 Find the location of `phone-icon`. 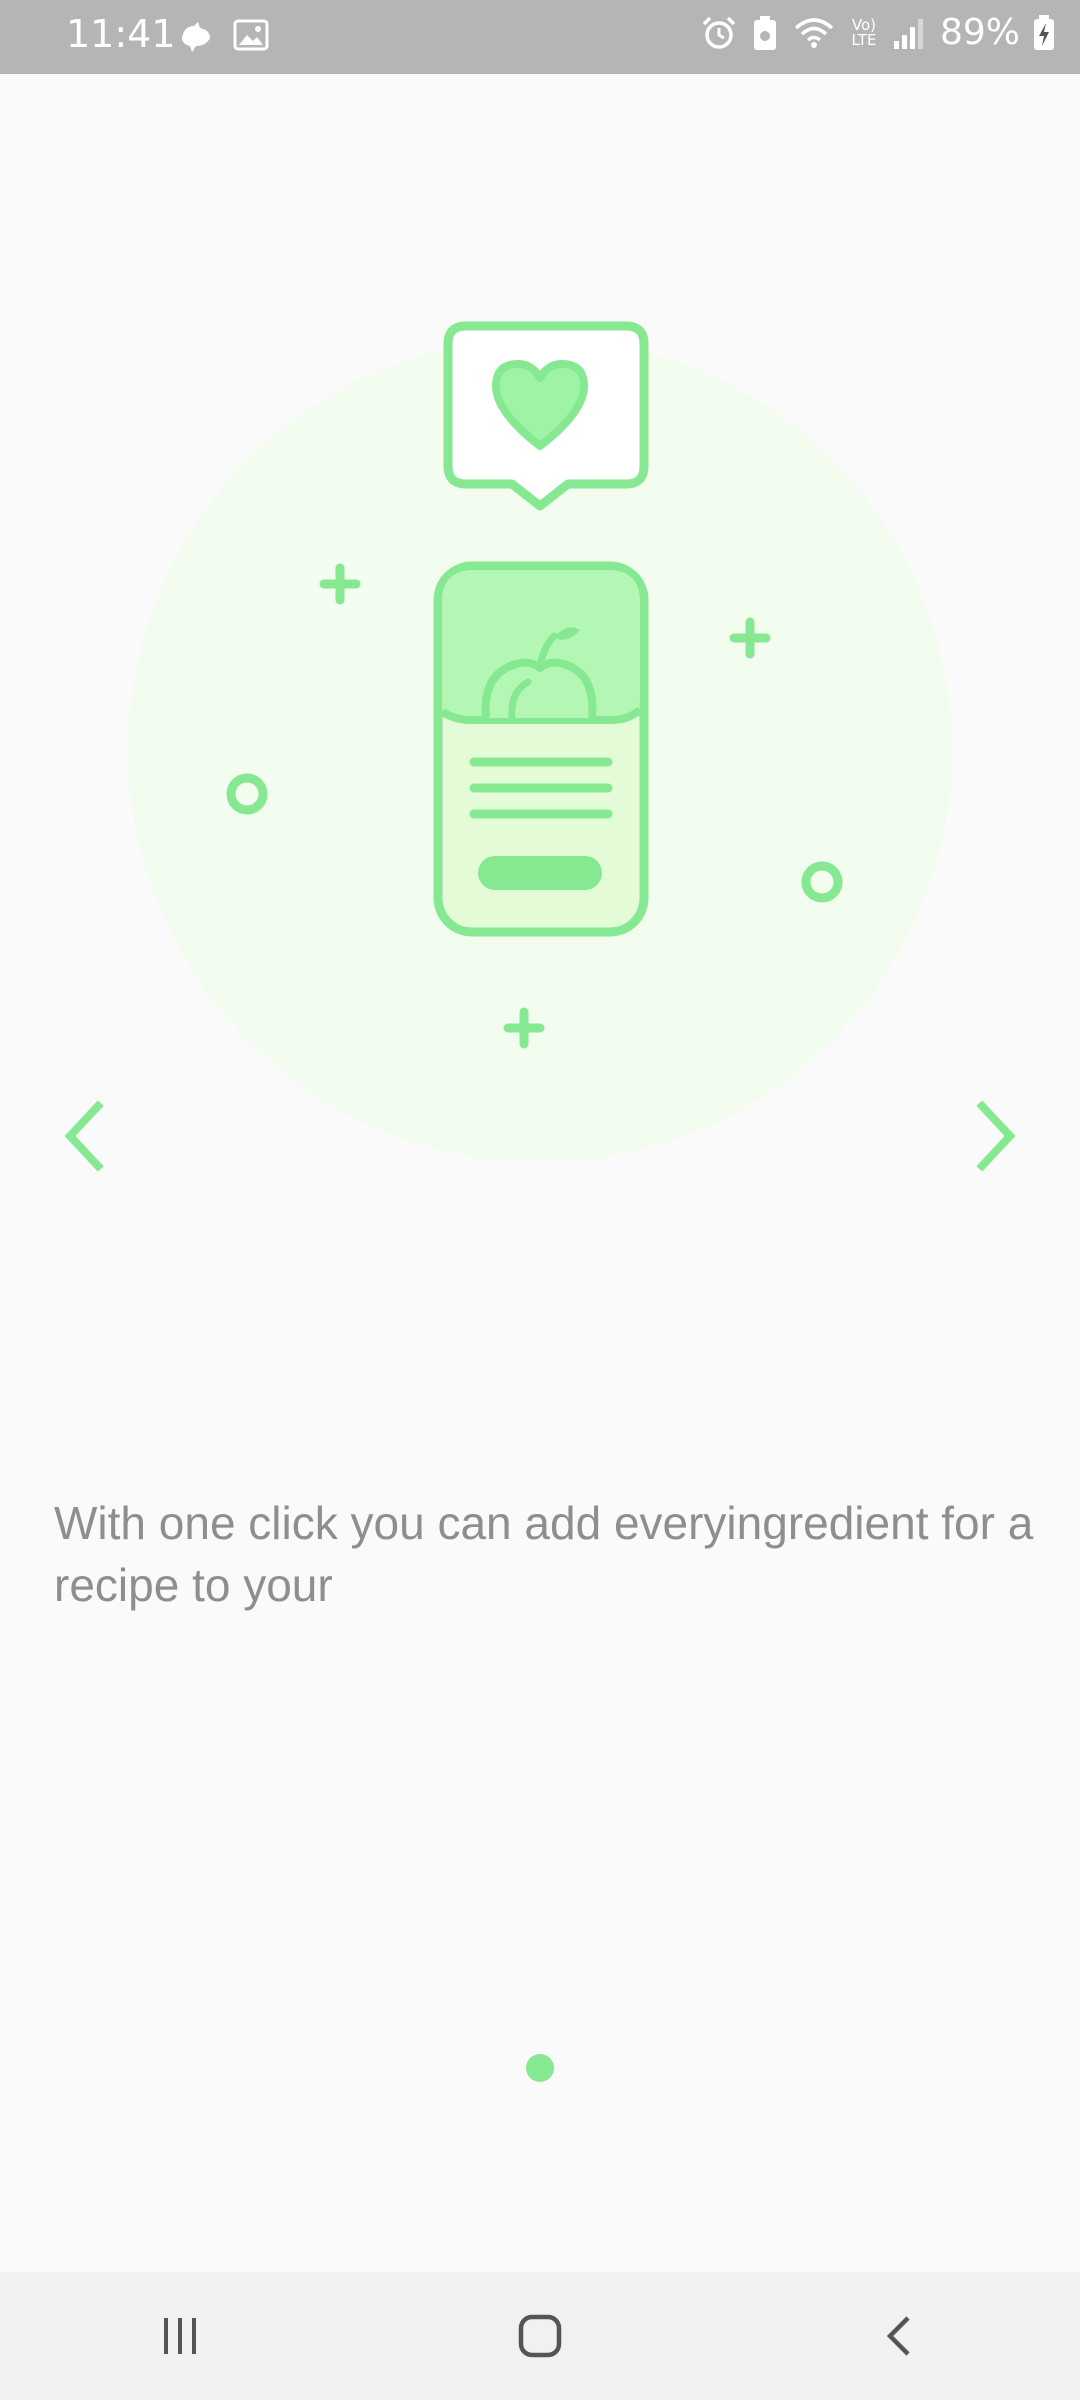

phone-icon is located at coordinates (541, 749).